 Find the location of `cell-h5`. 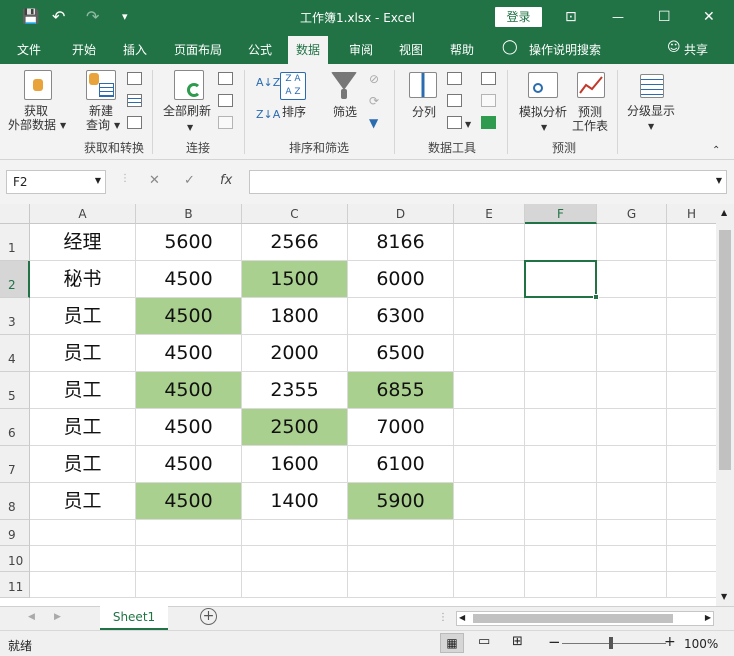

cell-h5 is located at coordinates (691, 390).